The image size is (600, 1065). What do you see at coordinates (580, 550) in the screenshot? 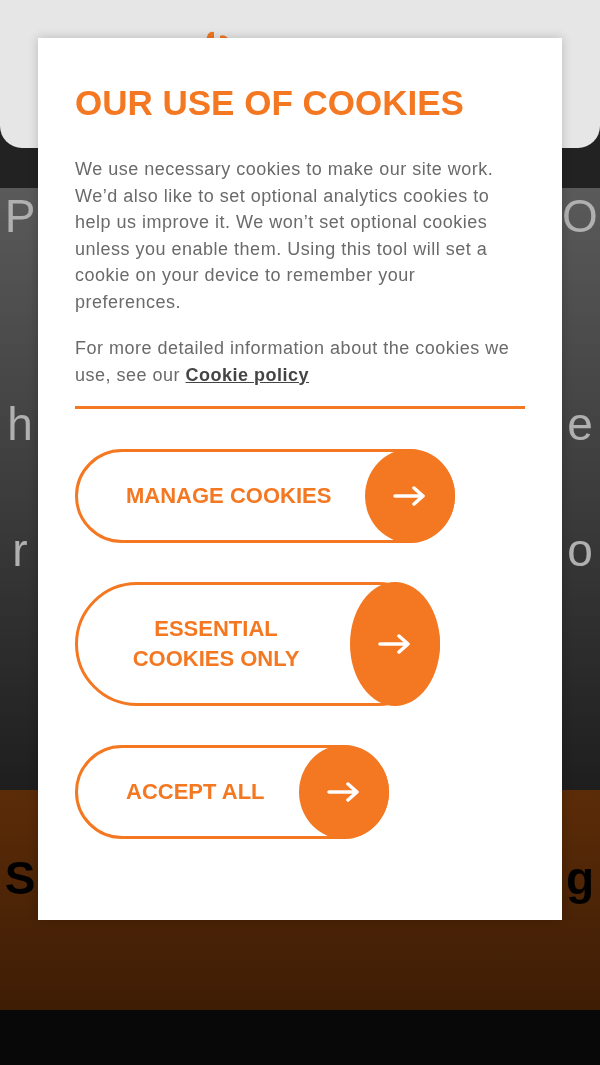
I see `background-text: o` at bounding box center [580, 550].